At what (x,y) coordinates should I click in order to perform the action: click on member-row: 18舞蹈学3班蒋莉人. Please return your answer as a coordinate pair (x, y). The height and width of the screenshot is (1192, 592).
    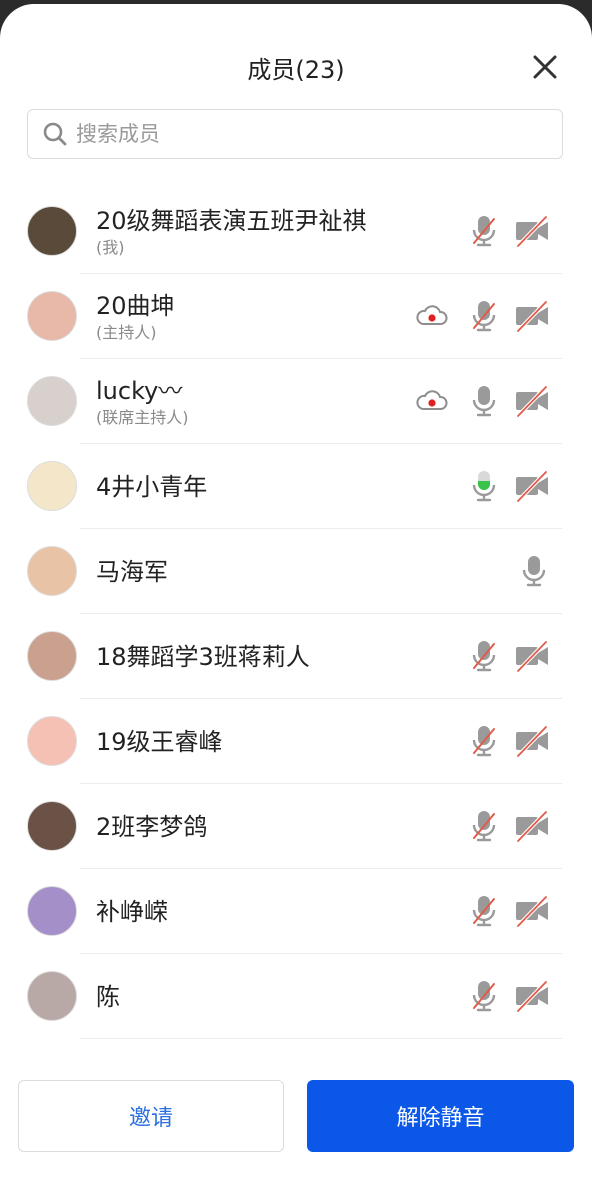
    Looking at the image, I should click on (296, 656).